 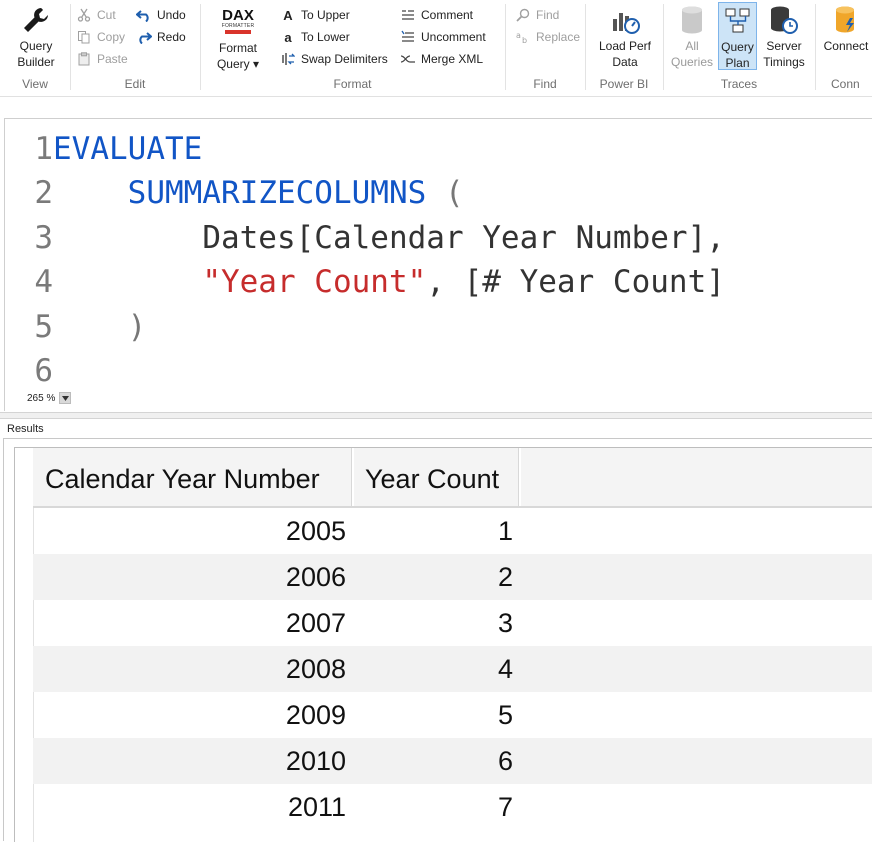 What do you see at coordinates (41, 398) in the screenshot?
I see `zoom-level: 265 %` at bounding box center [41, 398].